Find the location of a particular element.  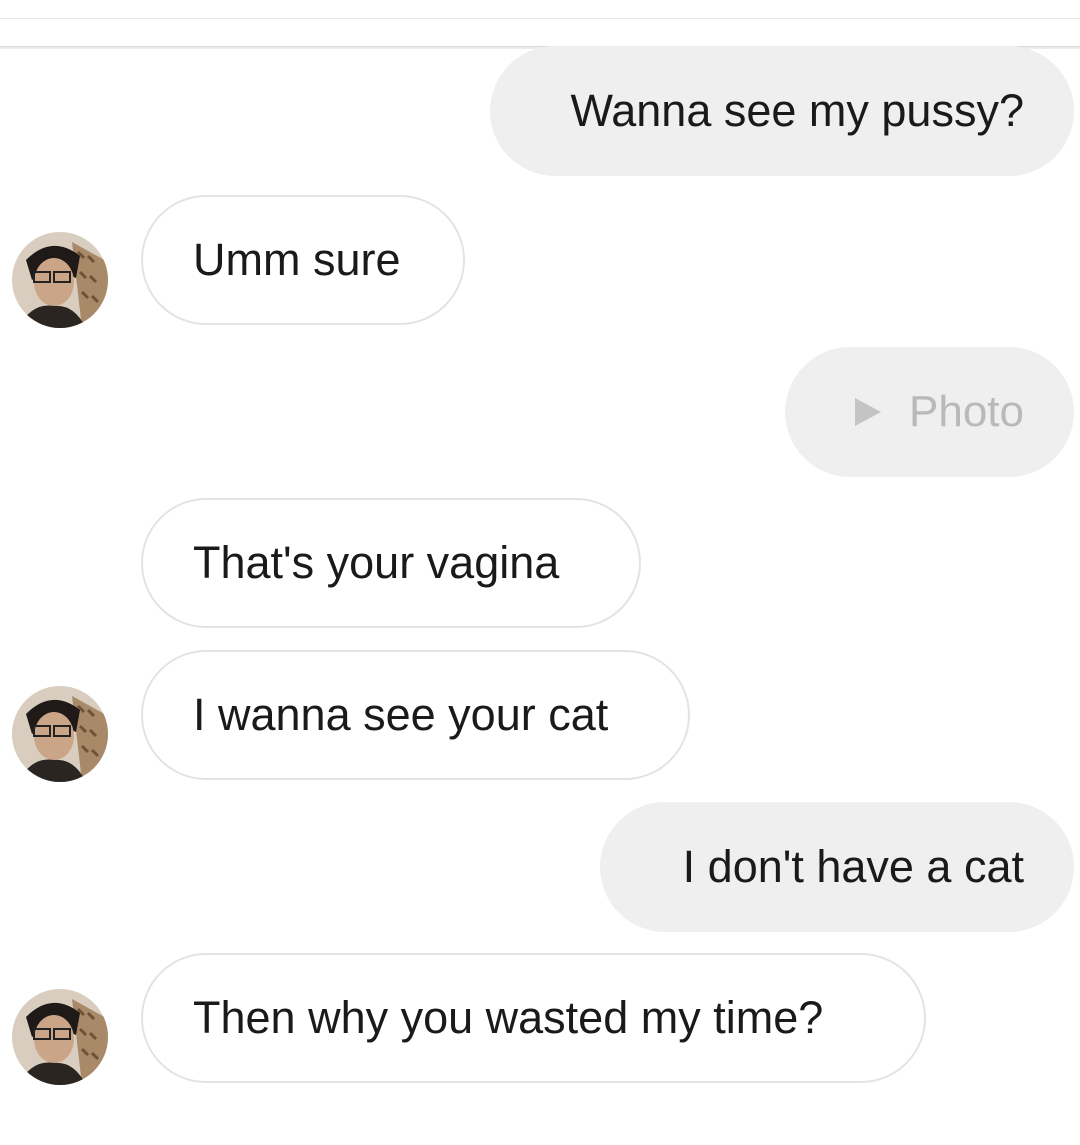

play-icon is located at coordinates (868, 412).